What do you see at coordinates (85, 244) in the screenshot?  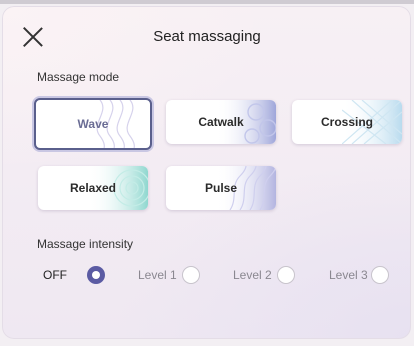 I see `massage-intensity-label: Massage intensity` at bounding box center [85, 244].